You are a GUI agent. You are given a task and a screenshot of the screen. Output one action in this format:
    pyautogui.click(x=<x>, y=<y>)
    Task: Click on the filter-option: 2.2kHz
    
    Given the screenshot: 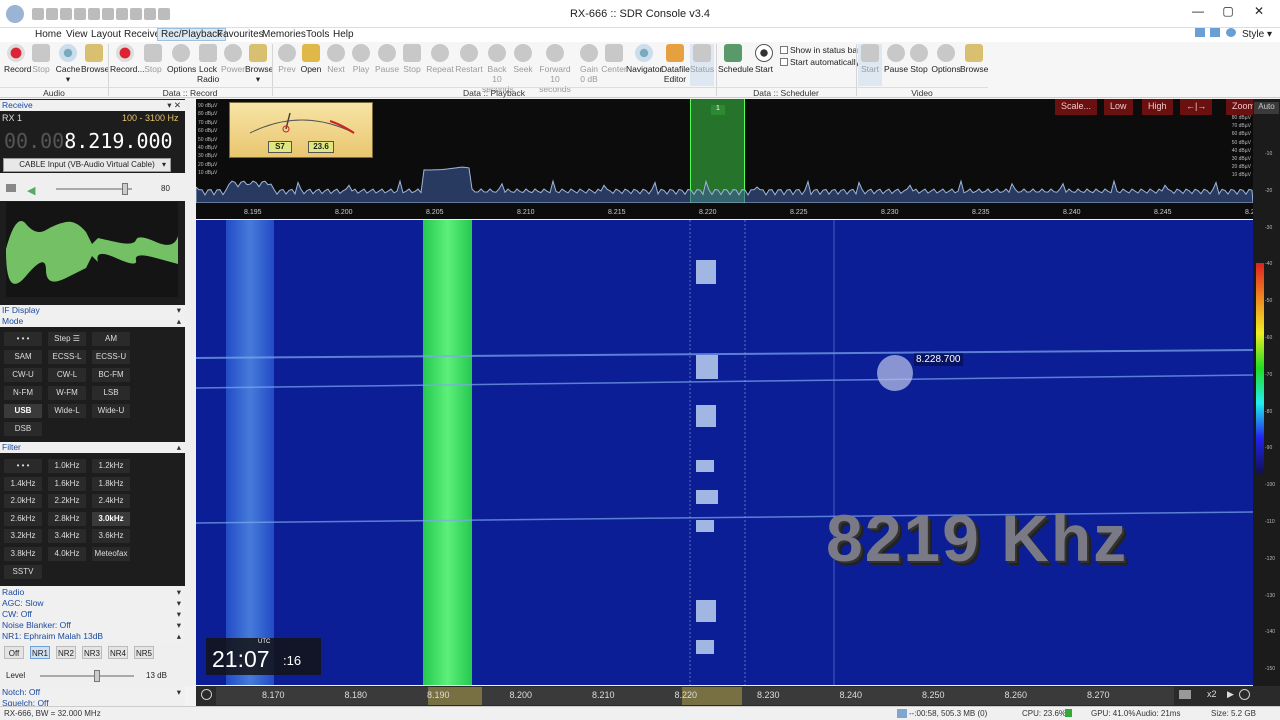 What is the action you would take?
    pyautogui.click(x=67, y=501)
    